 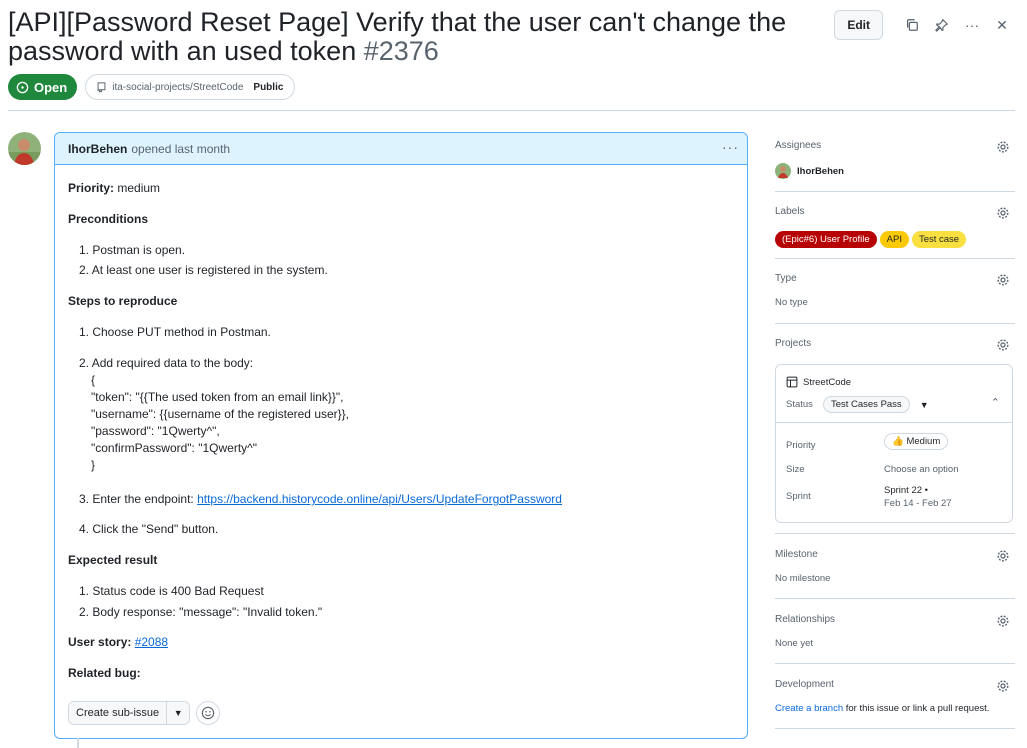 What do you see at coordinates (401, 149) in the screenshot?
I see `comment-header: IhorBehen opened last month ···` at bounding box center [401, 149].